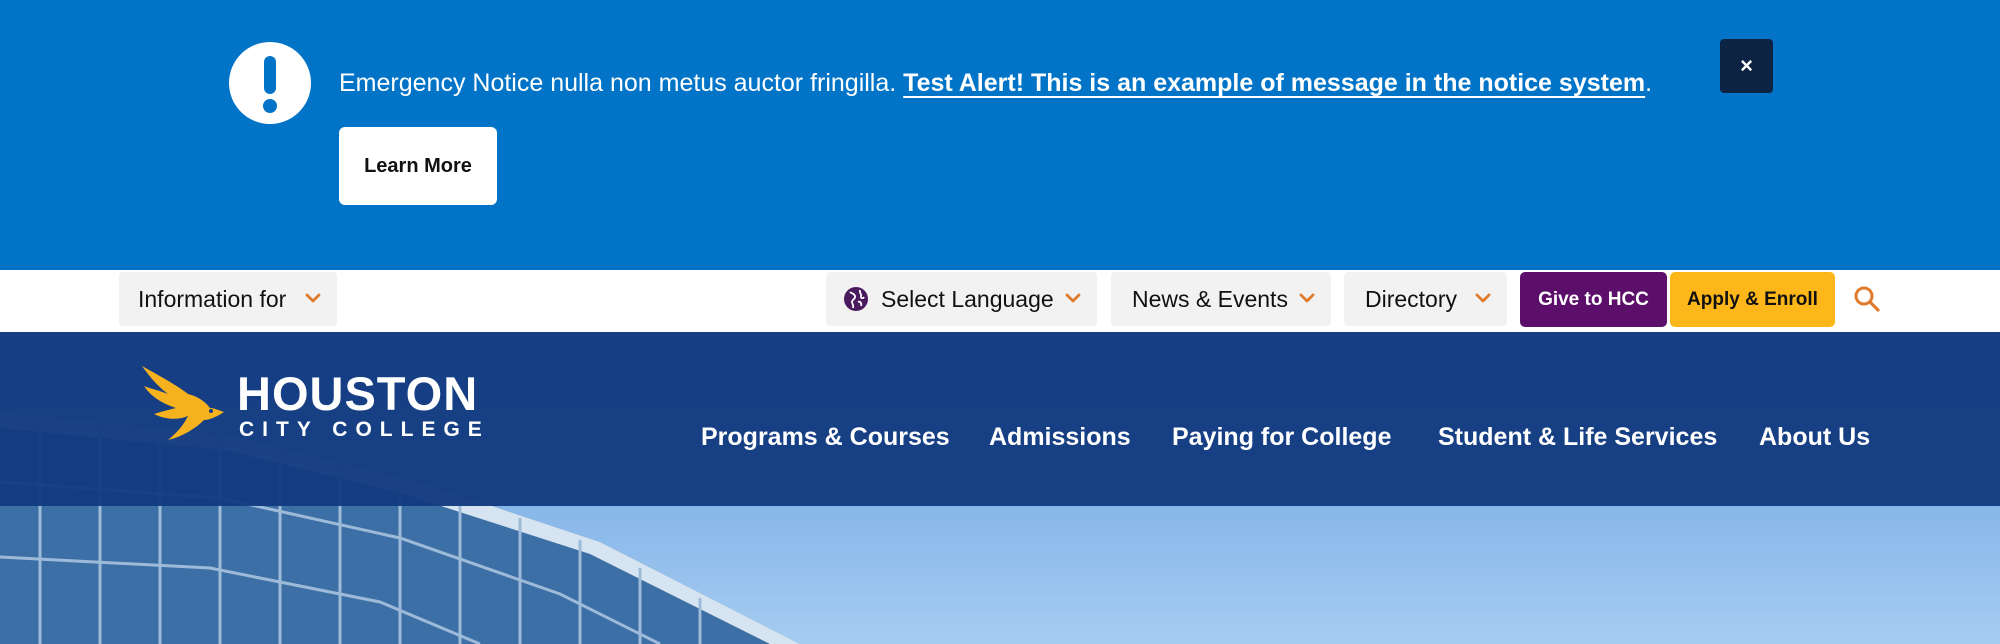 This screenshot has width=2000, height=644. I want to click on nav-student-life-services: Student & Life Services, so click(1577, 437).